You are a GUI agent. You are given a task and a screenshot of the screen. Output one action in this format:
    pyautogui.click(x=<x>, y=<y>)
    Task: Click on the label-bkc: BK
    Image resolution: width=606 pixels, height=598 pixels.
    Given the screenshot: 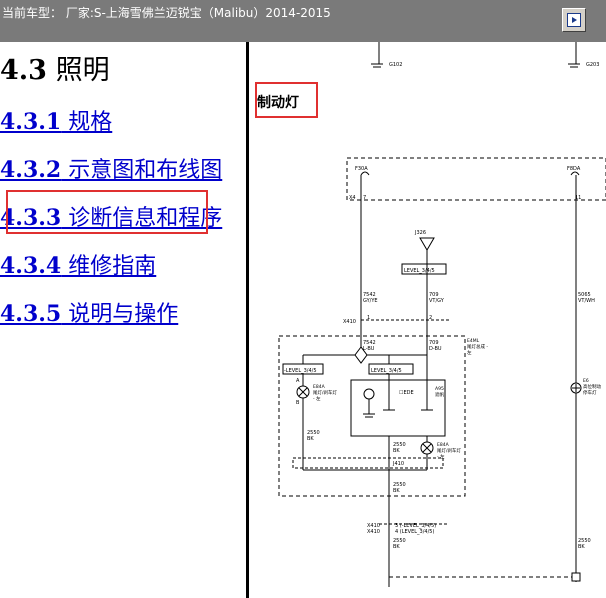 What is the action you would take?
    pyautogui.click(x=396, y=491)
    